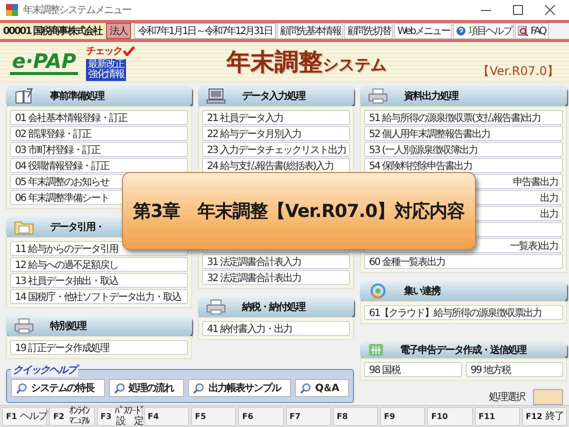 Image resolution: width=569 pixels, height=427 pixels. I want to click on quick-help-button: 処理の流れ, so click(146, 388).